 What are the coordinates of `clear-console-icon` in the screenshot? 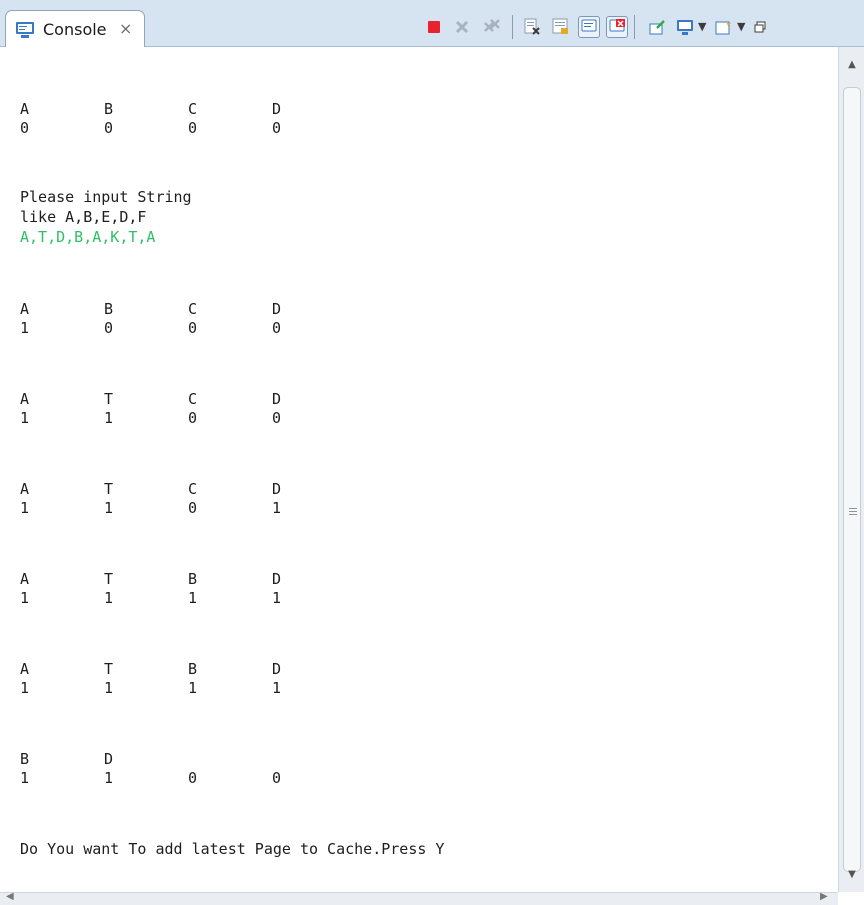 It's located at (532, 27).